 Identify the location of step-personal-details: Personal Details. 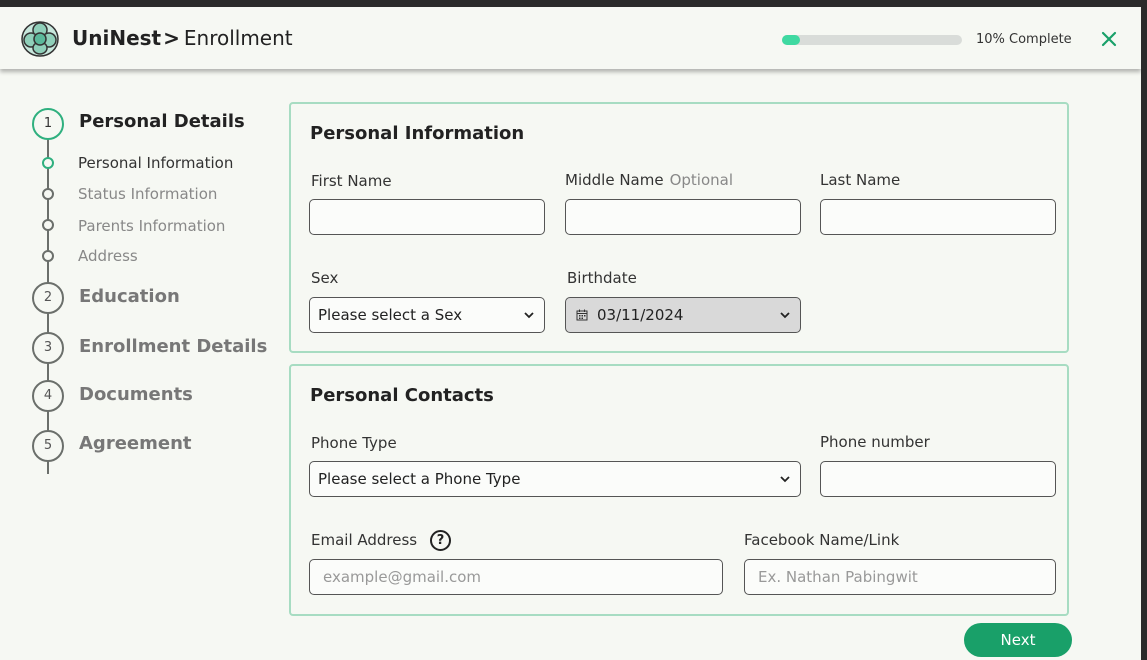
(162, 121).